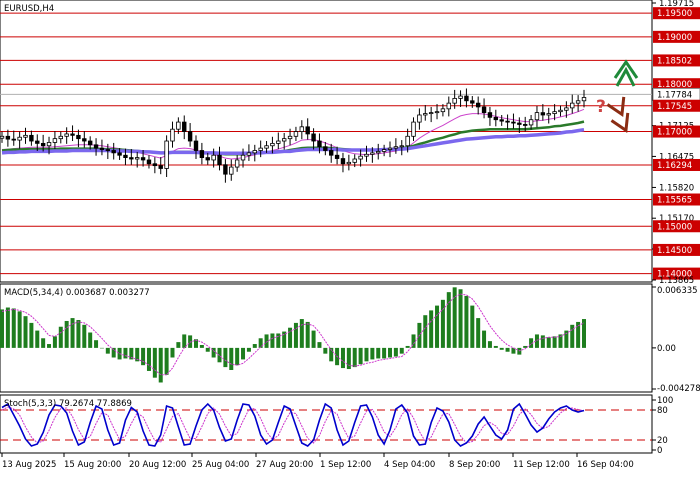 The width and height of the screenshot is (700, 500). Describe the element at coordinates (674, 95) in the screenshot. I see `current-price-label: 1.17784` at that location.